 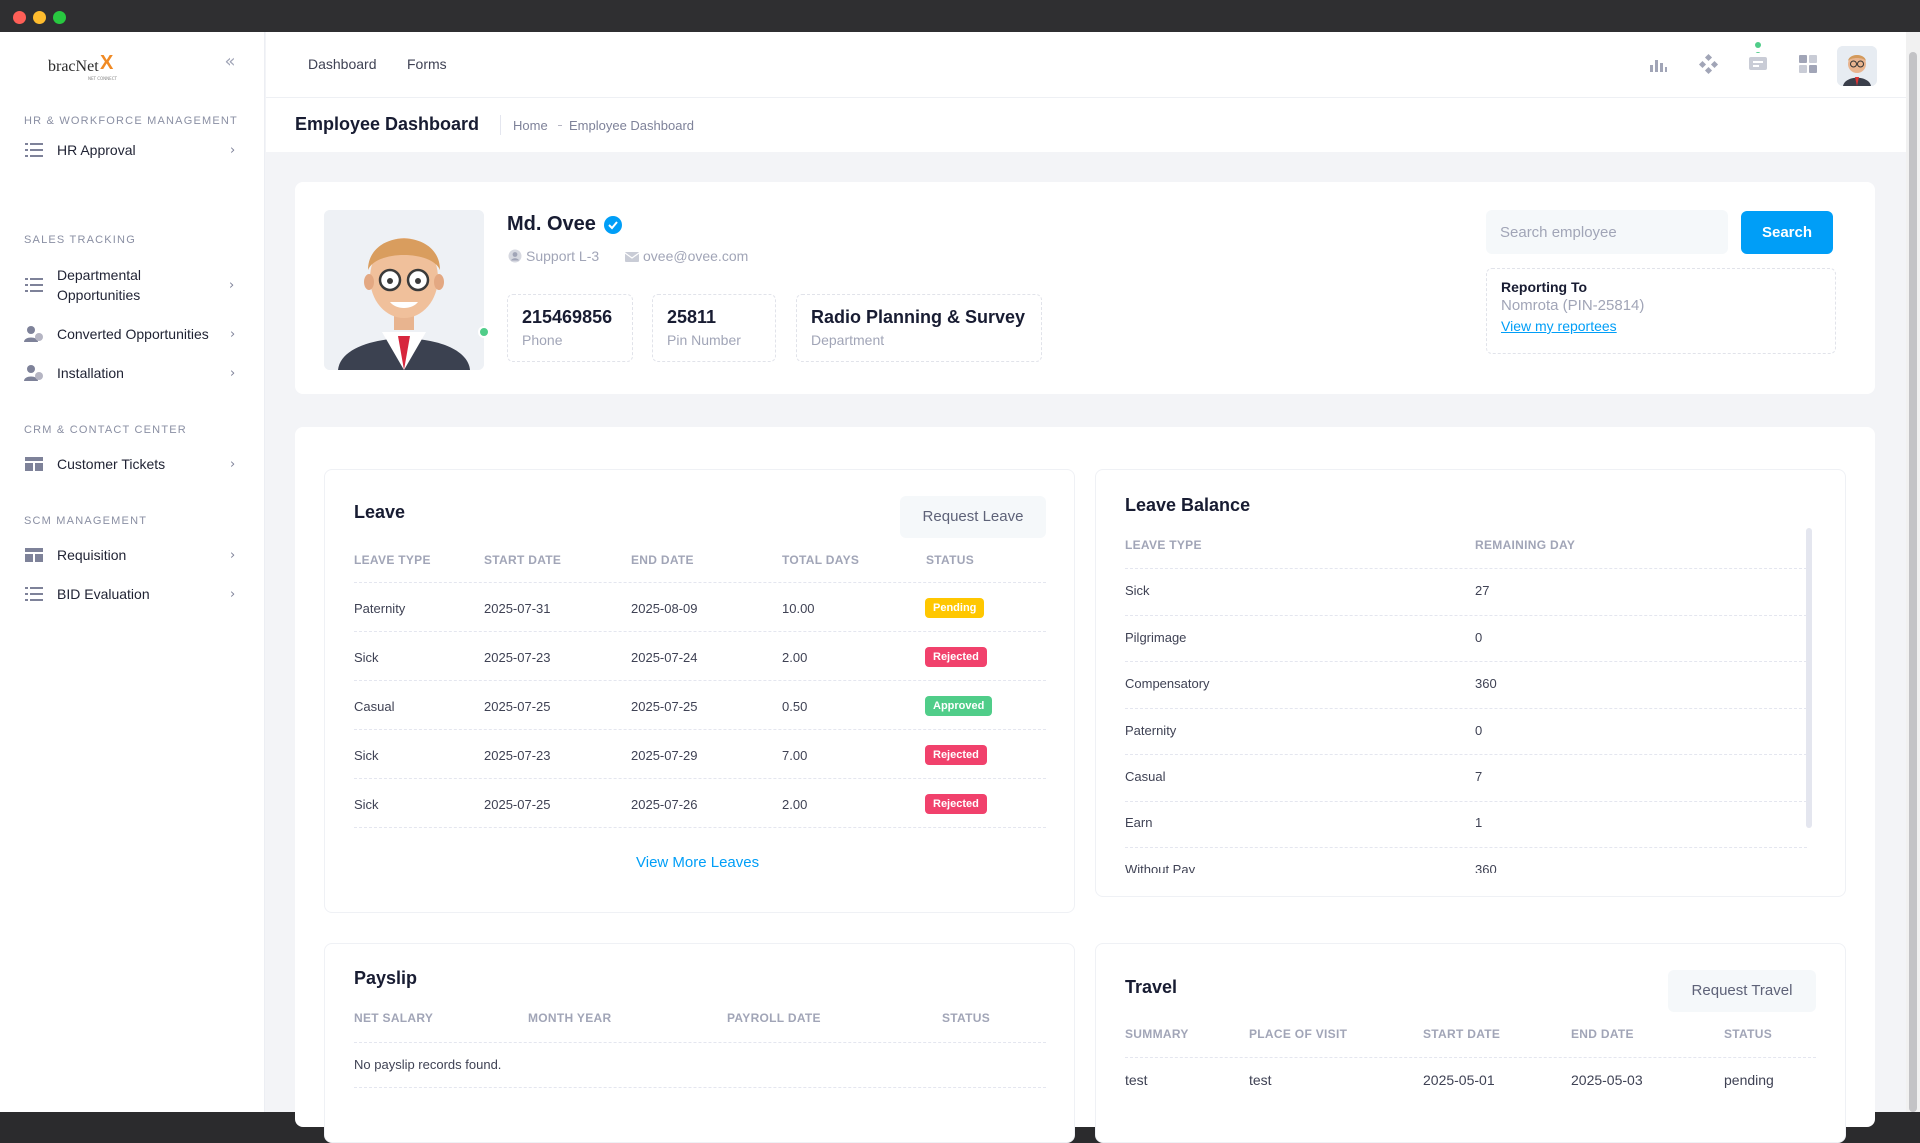 I want to click on cell-remaining-day: 360, so click(x=1486, y=683).